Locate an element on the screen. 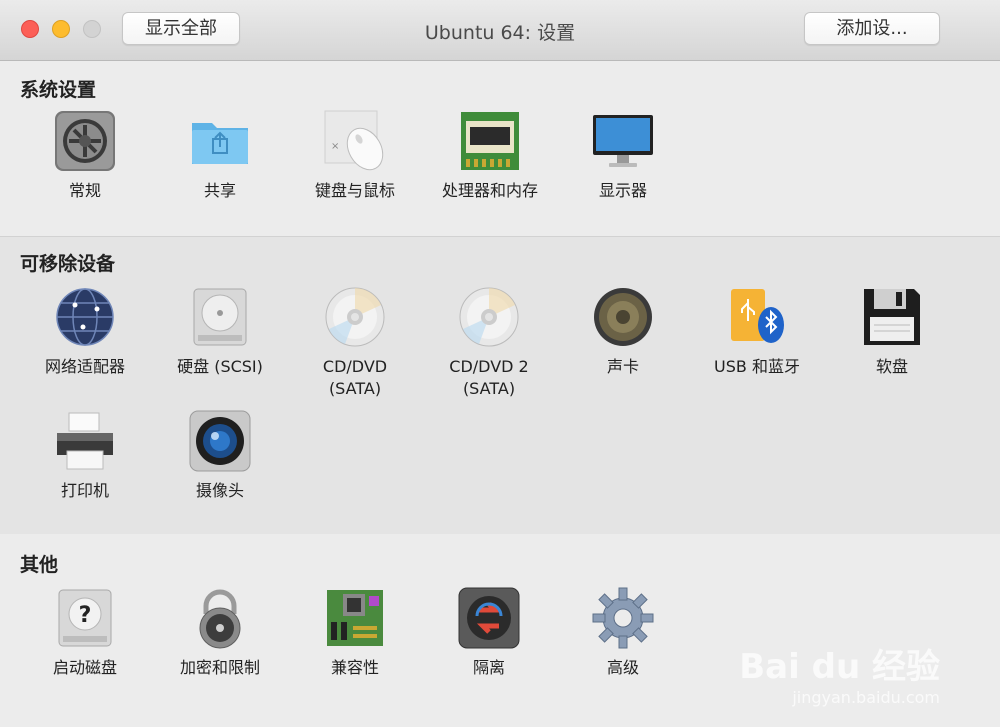 This screenshot has width=1000, height=727. pref-label: 键盘与鼠标 is located at coordinates (354, 190).